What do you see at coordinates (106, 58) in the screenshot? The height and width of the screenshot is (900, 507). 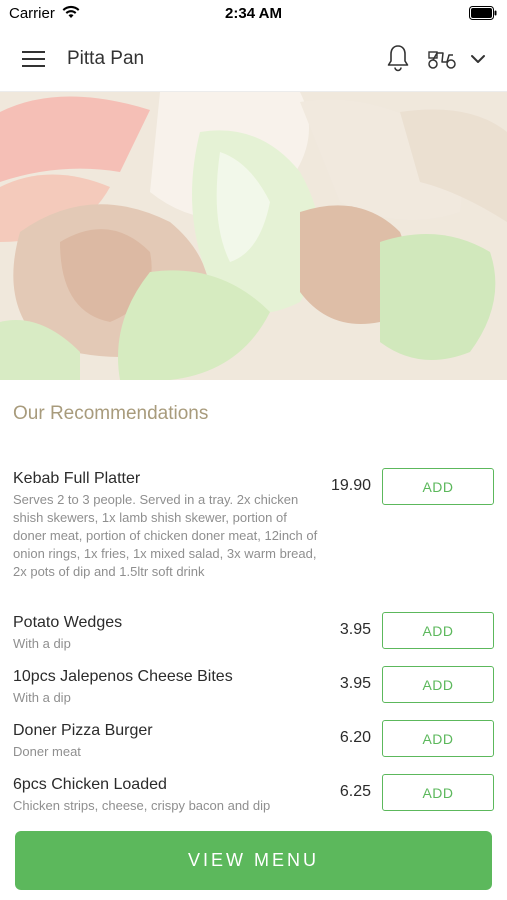 I see `page-title: Pitta Pan` at bounding box center [106, 58].